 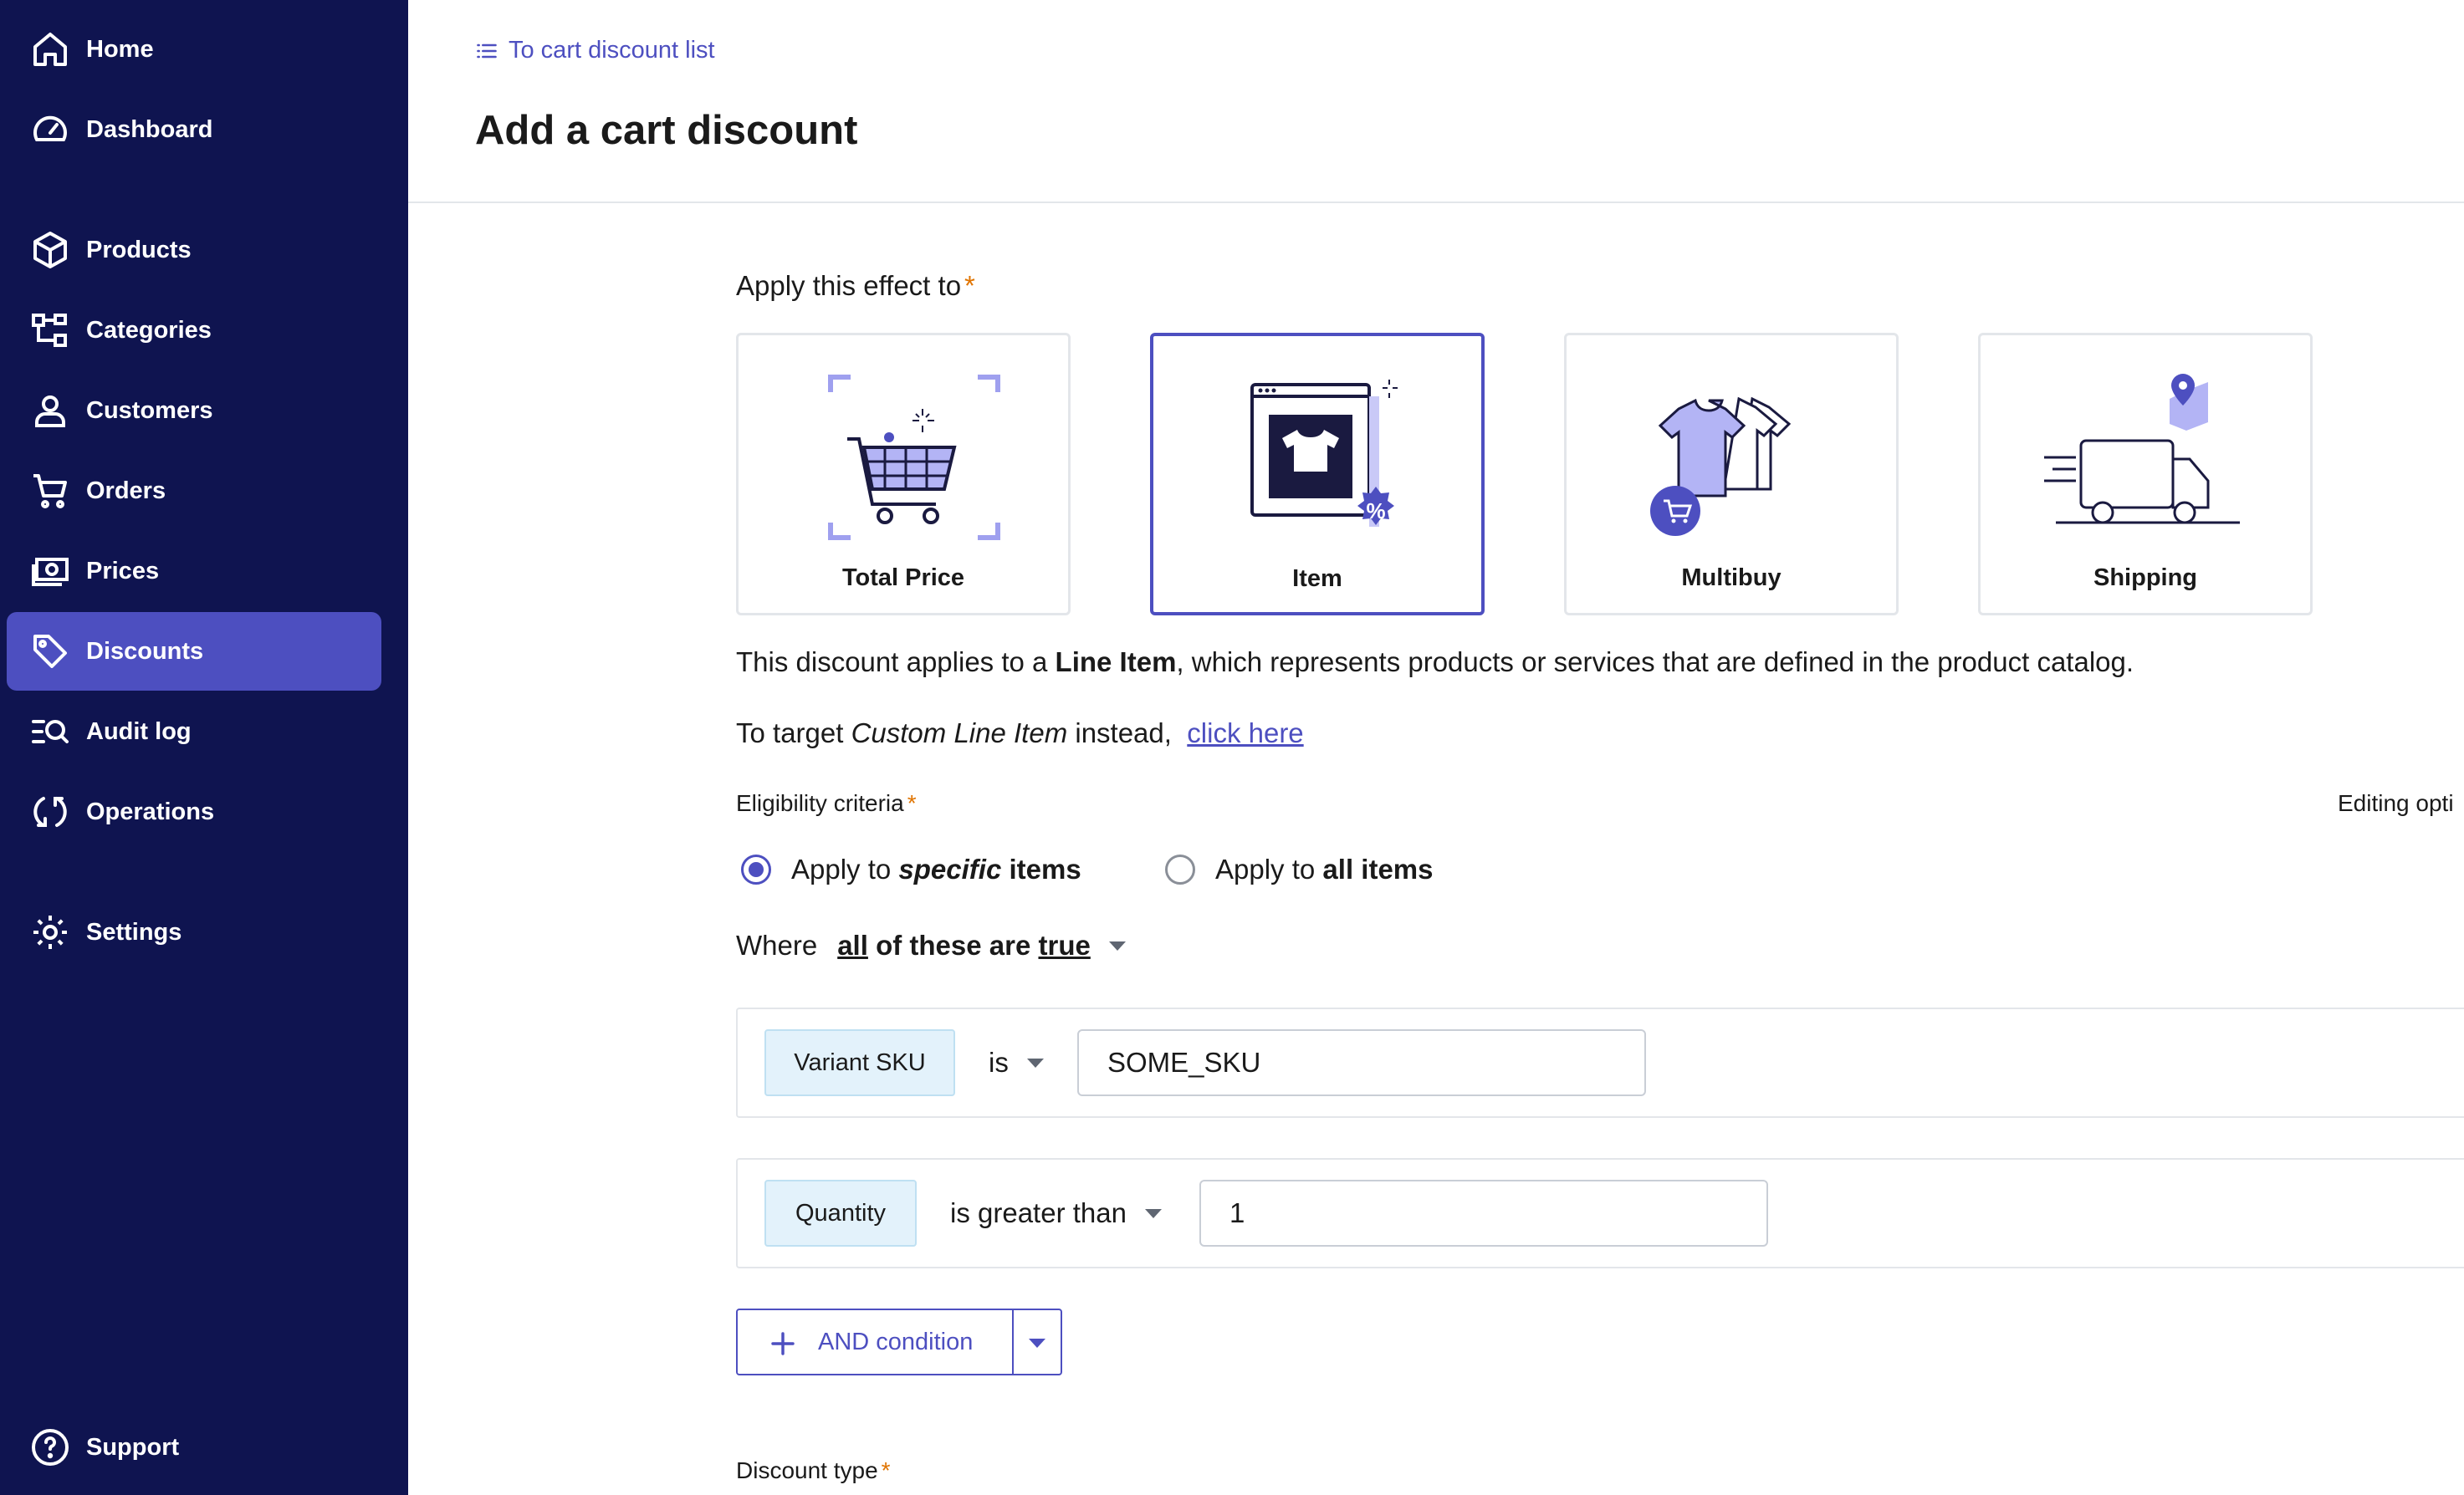 I want to click on effect-option-multibuy: Multibuy, so click(x=1732, y=474).